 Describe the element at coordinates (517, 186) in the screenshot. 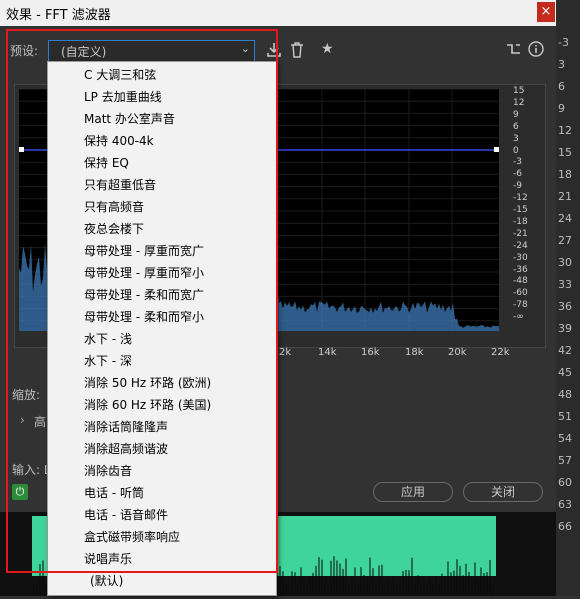

I see `db-tick-label: -9` at that location.